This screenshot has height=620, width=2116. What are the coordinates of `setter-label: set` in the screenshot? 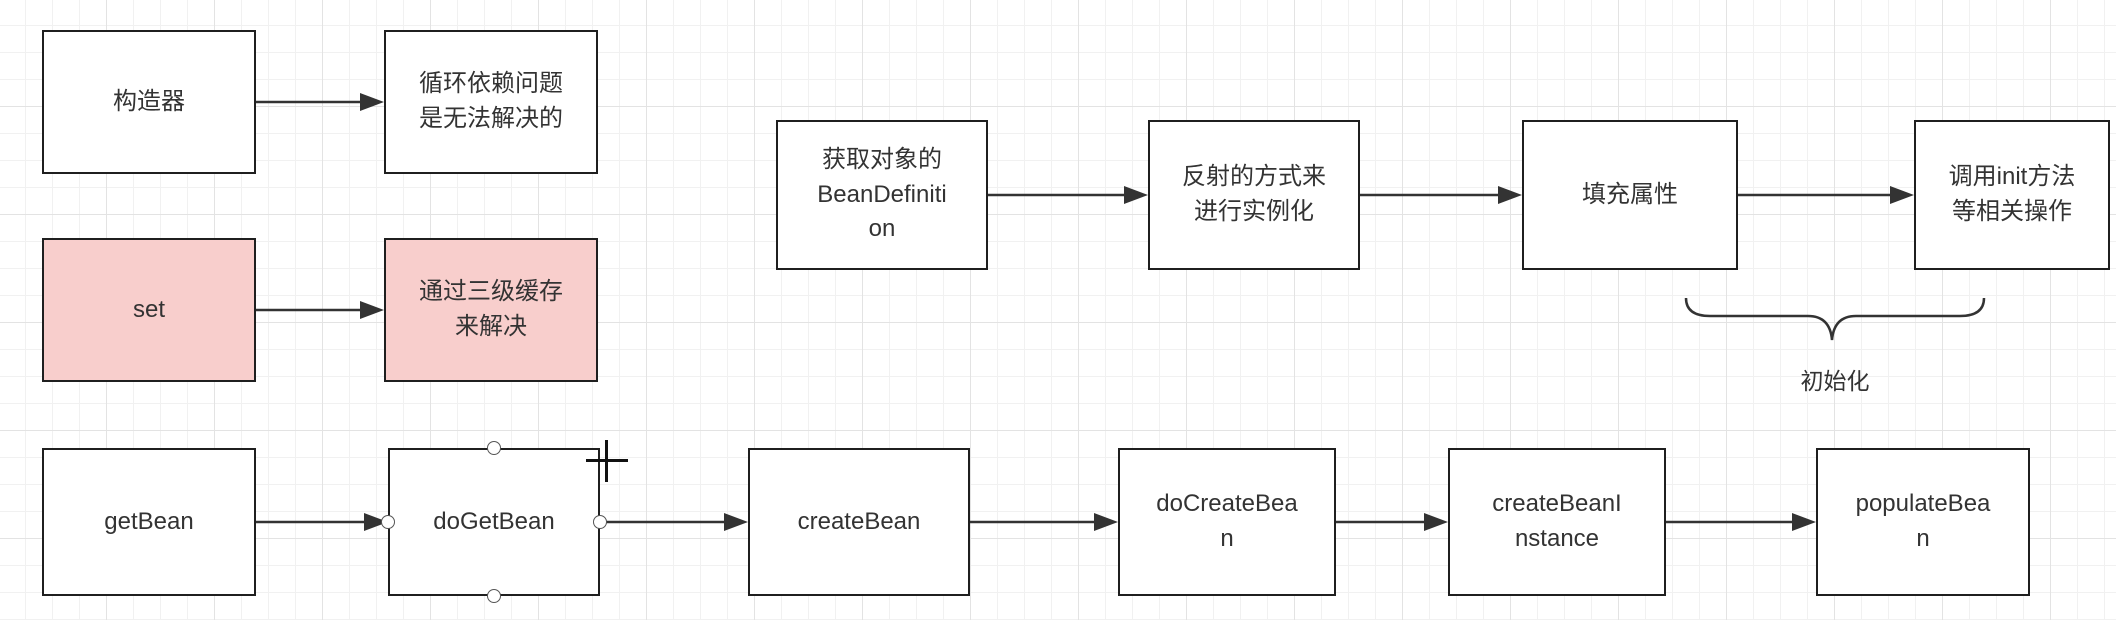 It's located at (148, 309).